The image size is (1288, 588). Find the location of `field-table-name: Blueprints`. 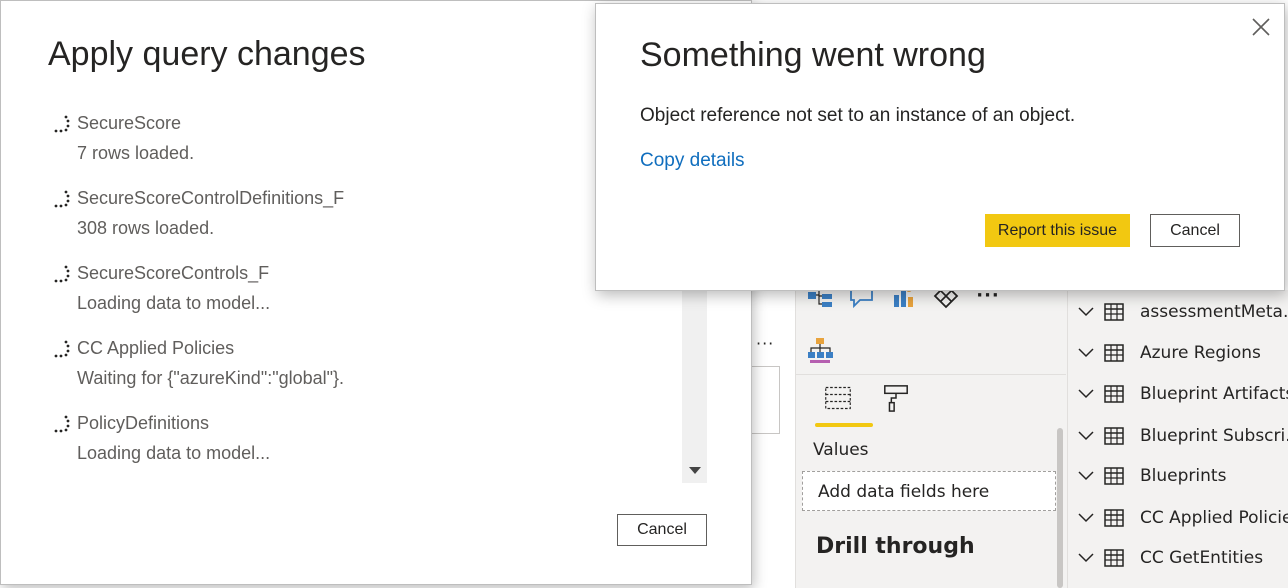

field-table-name: Blueprints is located at coordinates (1183, 476).